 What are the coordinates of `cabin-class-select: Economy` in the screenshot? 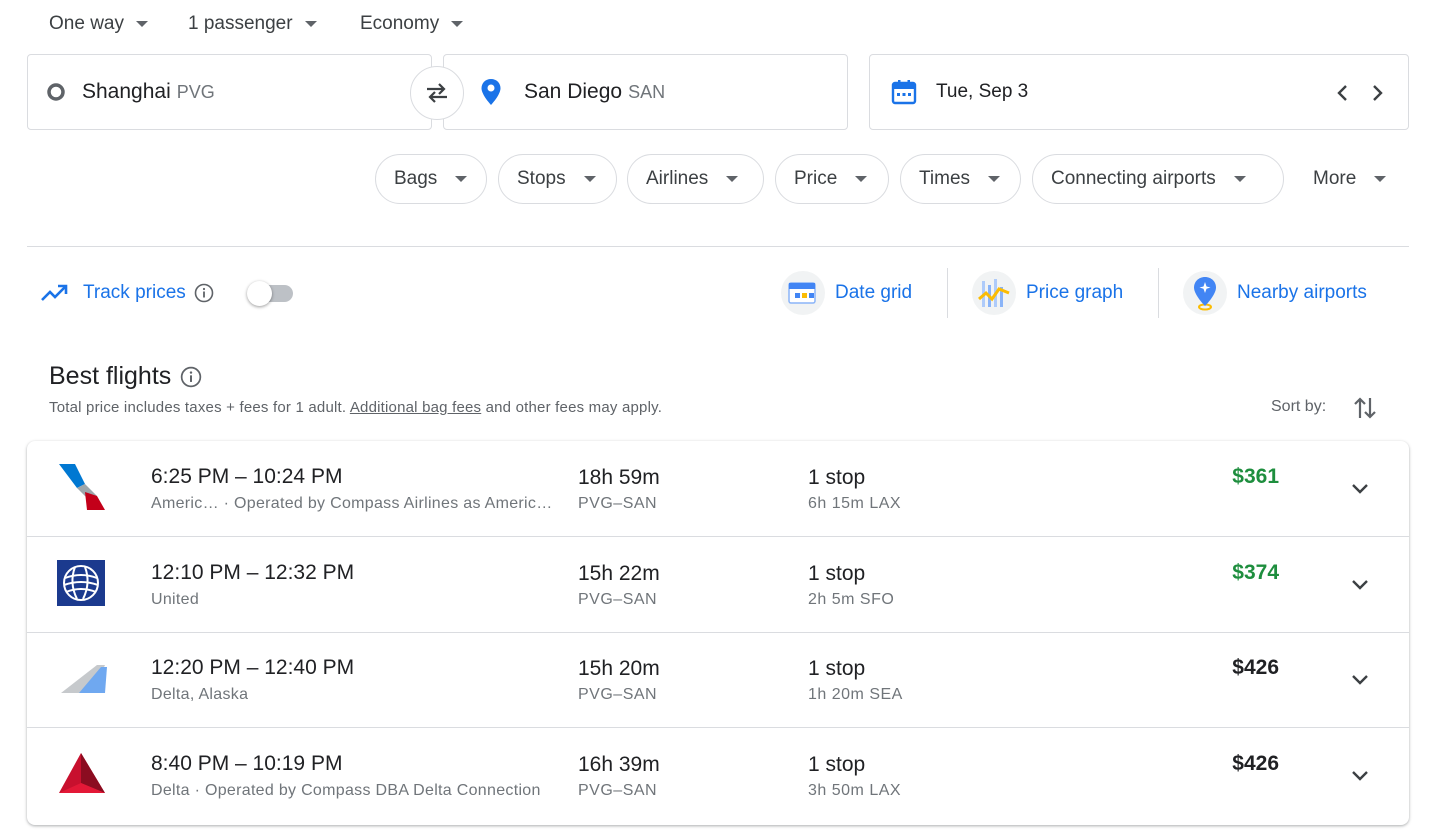 It's located at (412, 24).